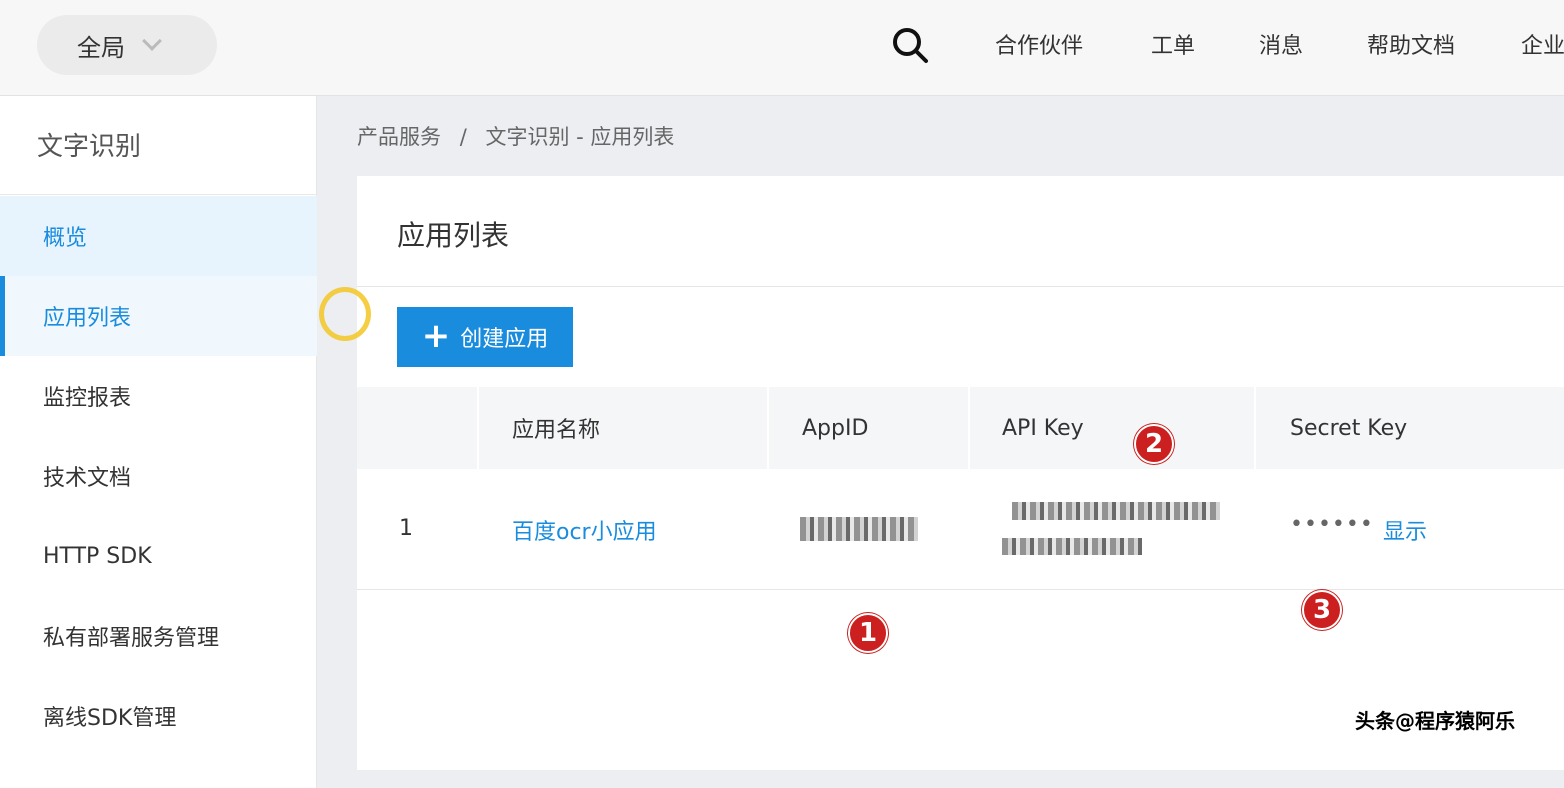 The width and height of the screenshot is (1564, 788). Describe the element at coordinates (782, 48) in the screenshot. I see `top-bar: 全局 合作伙伴 工单 消息 帮助文档 企业` at that location.